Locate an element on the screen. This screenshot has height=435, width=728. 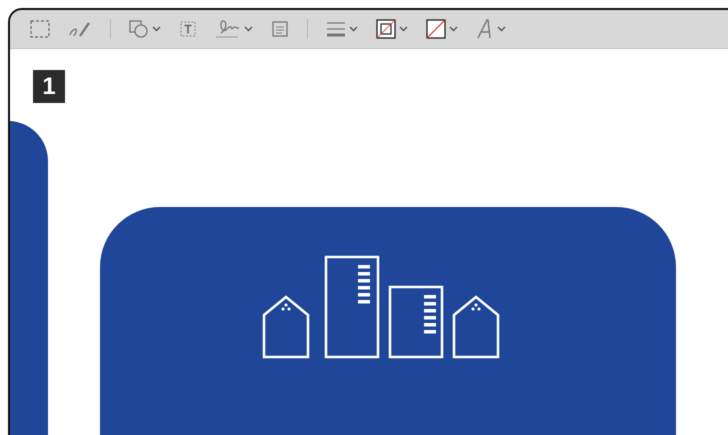
border-icon is located at coordinates (386, 29).